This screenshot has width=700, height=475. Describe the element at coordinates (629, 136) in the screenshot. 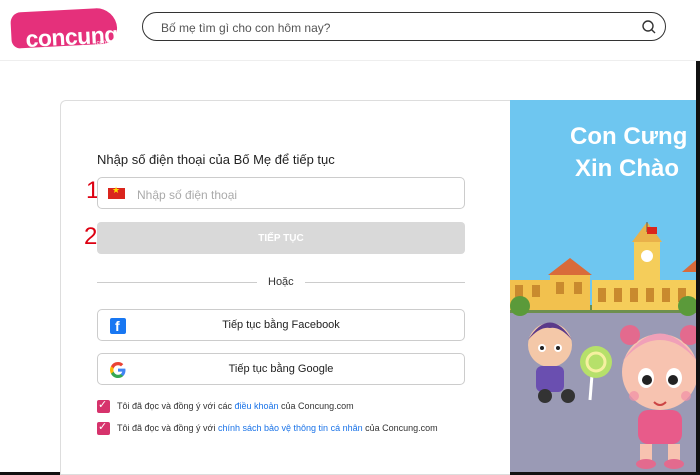

I see `banner-title-line1: Con Cưng` at that location.